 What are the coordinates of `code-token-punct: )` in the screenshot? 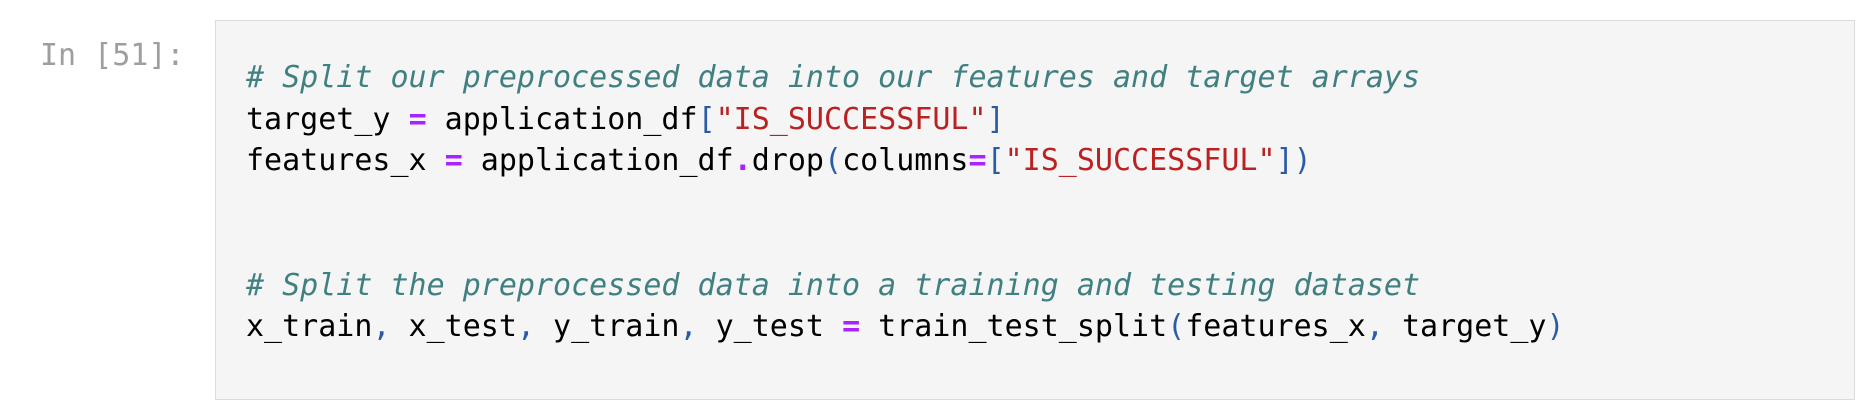 It's located at (1555, 326).